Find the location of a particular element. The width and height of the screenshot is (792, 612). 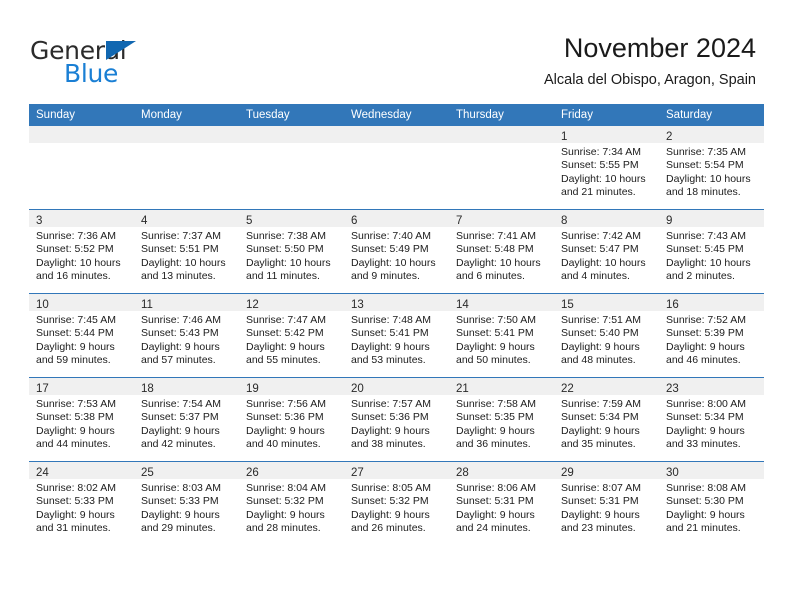

day-number: 22 is located at coordinates (567, 389).